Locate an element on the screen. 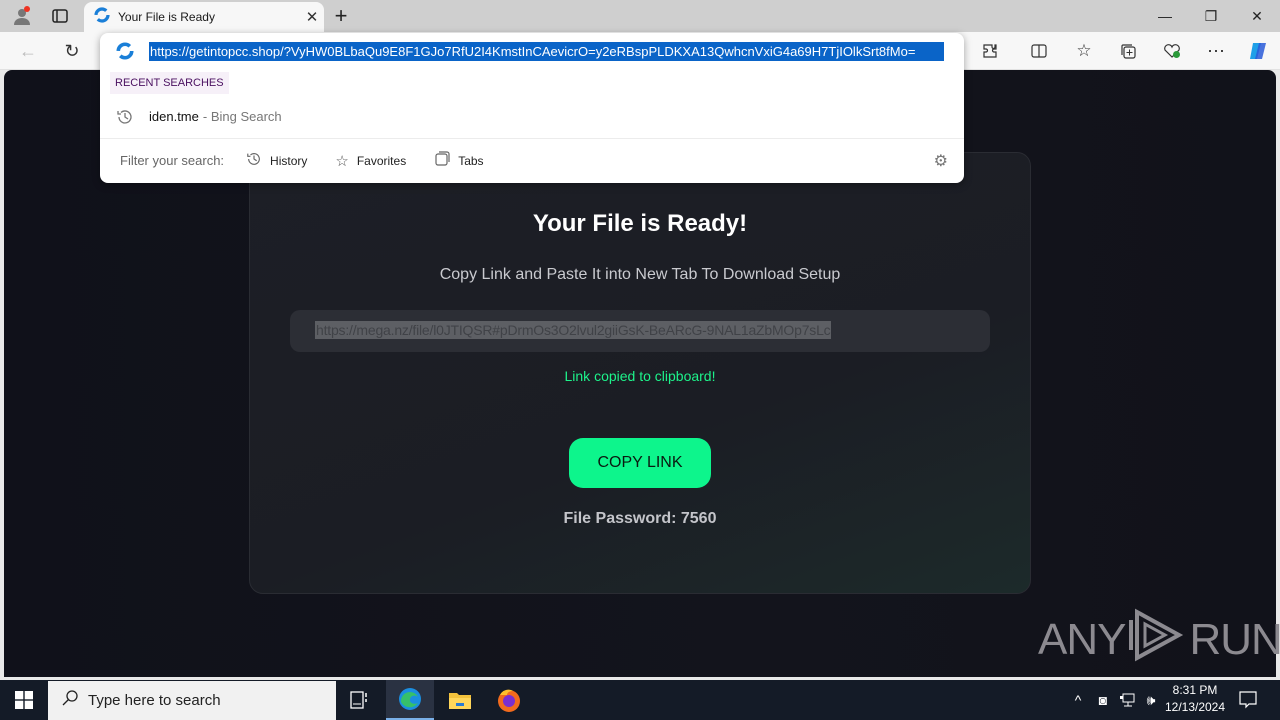 This screenshot has width=1280, height=720. settings-gear-icon: ⚙ is located at coordinates (941, 161).